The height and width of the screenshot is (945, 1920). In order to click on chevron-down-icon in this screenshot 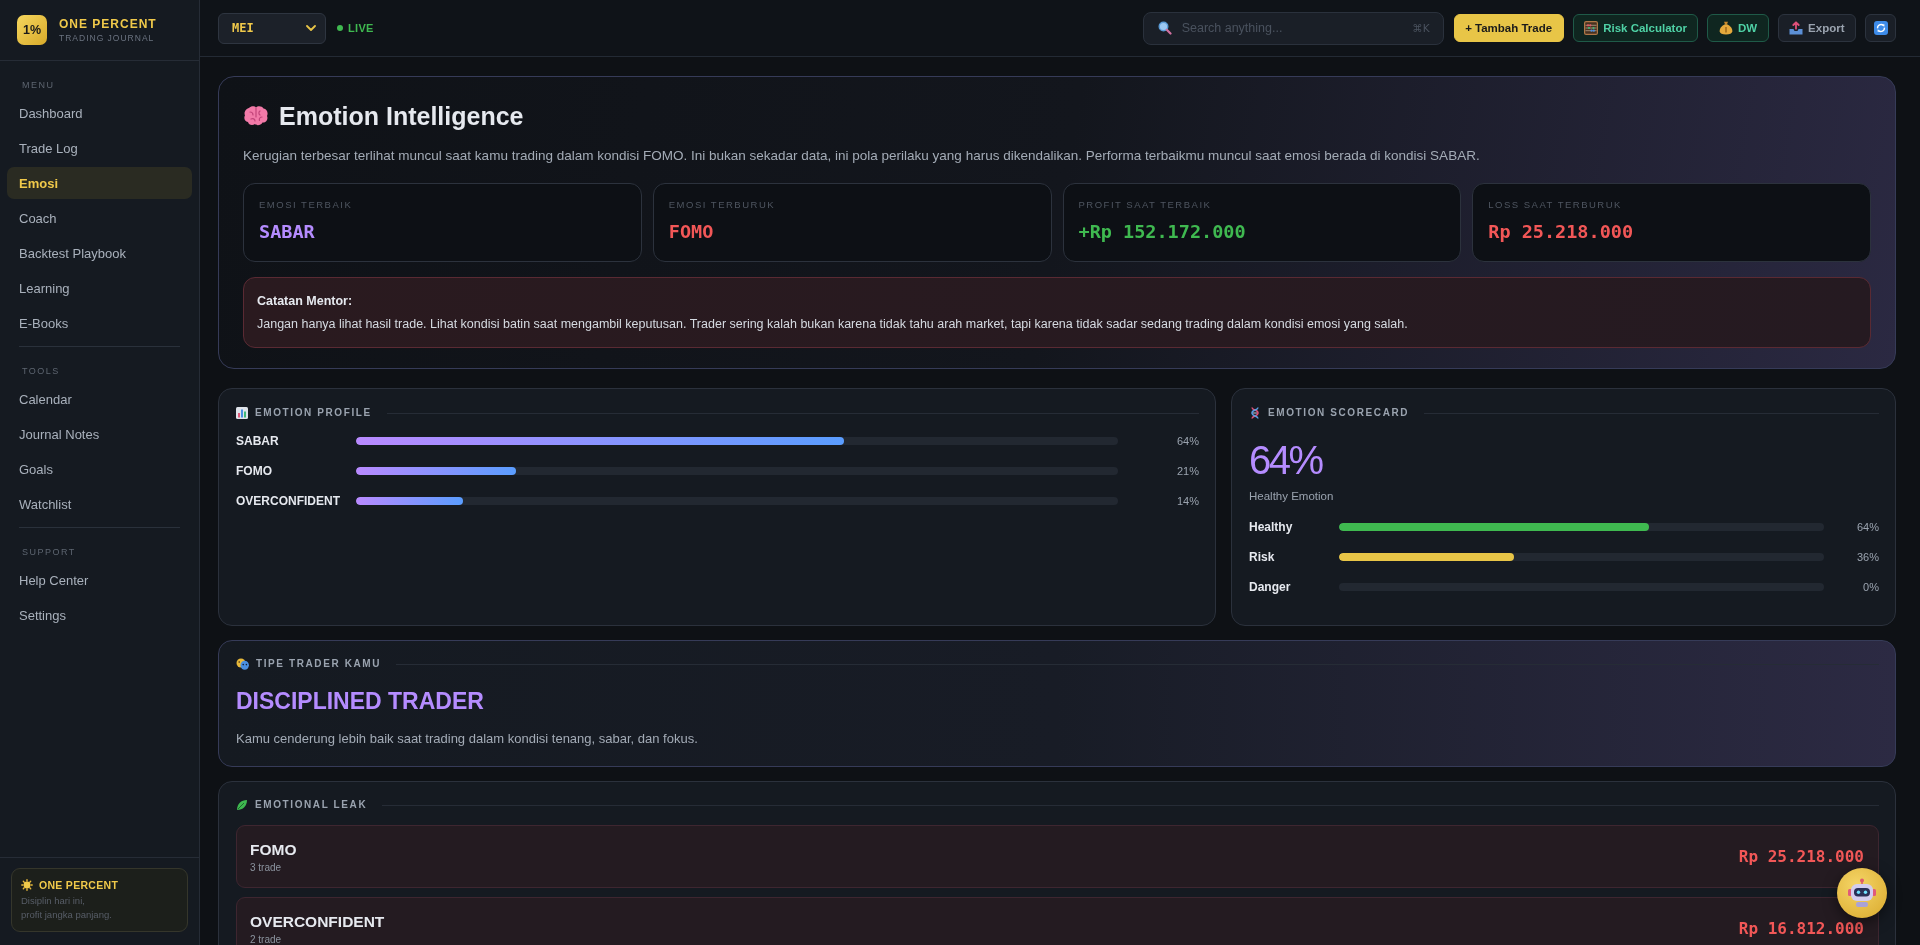, I will do `click(311, 28)`.